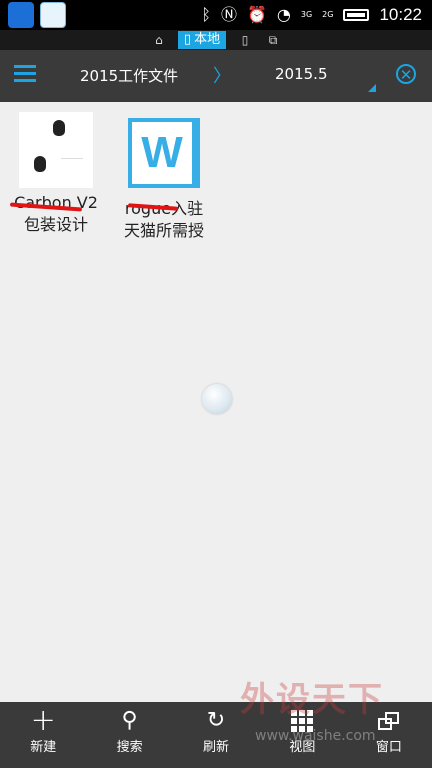 The width and height of the screenshot is (432, 768). I want to click on clock: 10:22, so click(400, 14).